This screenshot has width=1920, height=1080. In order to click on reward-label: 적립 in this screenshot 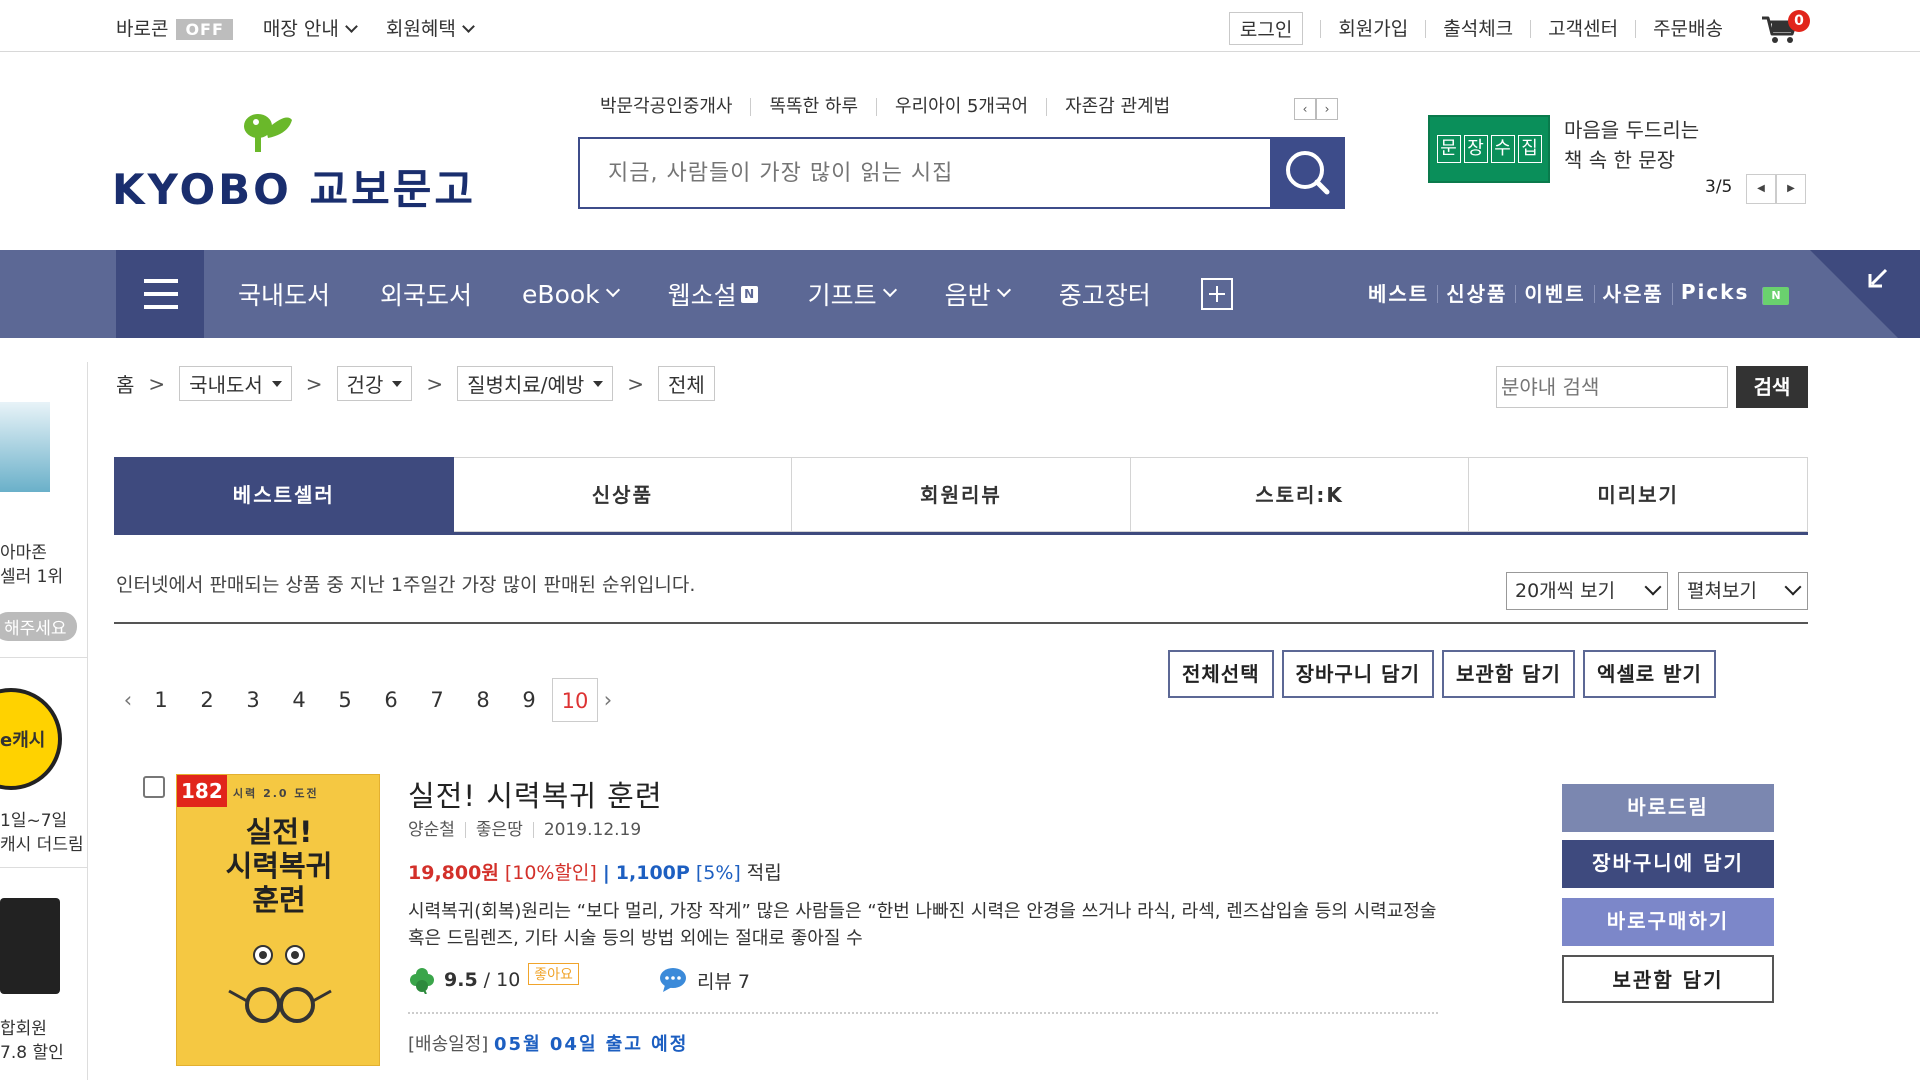, I will do `click(764, 873)`.